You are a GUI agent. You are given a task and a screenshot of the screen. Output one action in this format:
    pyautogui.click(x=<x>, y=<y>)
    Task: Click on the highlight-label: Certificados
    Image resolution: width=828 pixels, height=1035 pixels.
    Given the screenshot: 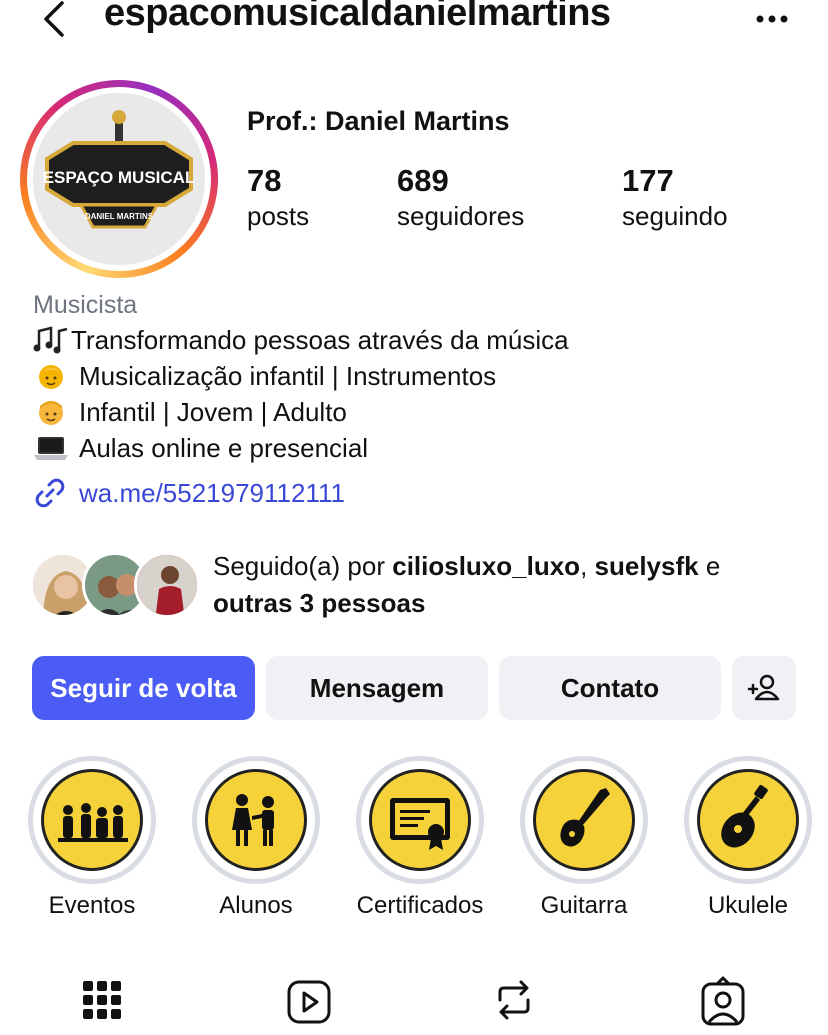 What is the action you would take?
    pyautogui.click(x=420, y=905)
    